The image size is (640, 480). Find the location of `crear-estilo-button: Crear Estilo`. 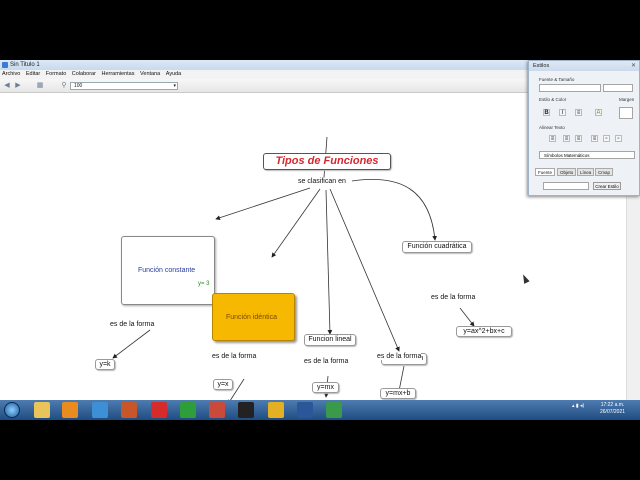

crear-estilo-button: Crear Estilo is located at coordinates (607, 186).